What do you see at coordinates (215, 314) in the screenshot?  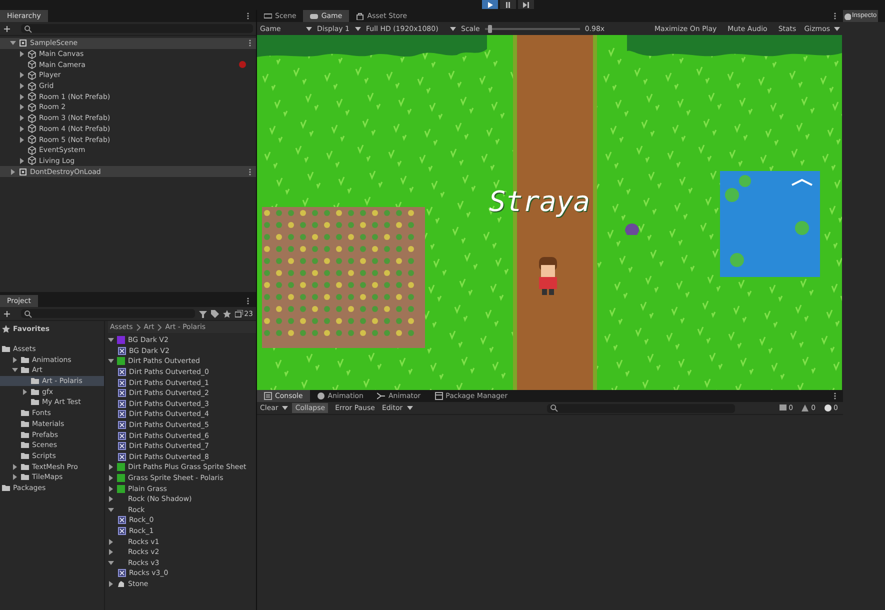 I see `tag-icon` at bounding box center [215, 314].